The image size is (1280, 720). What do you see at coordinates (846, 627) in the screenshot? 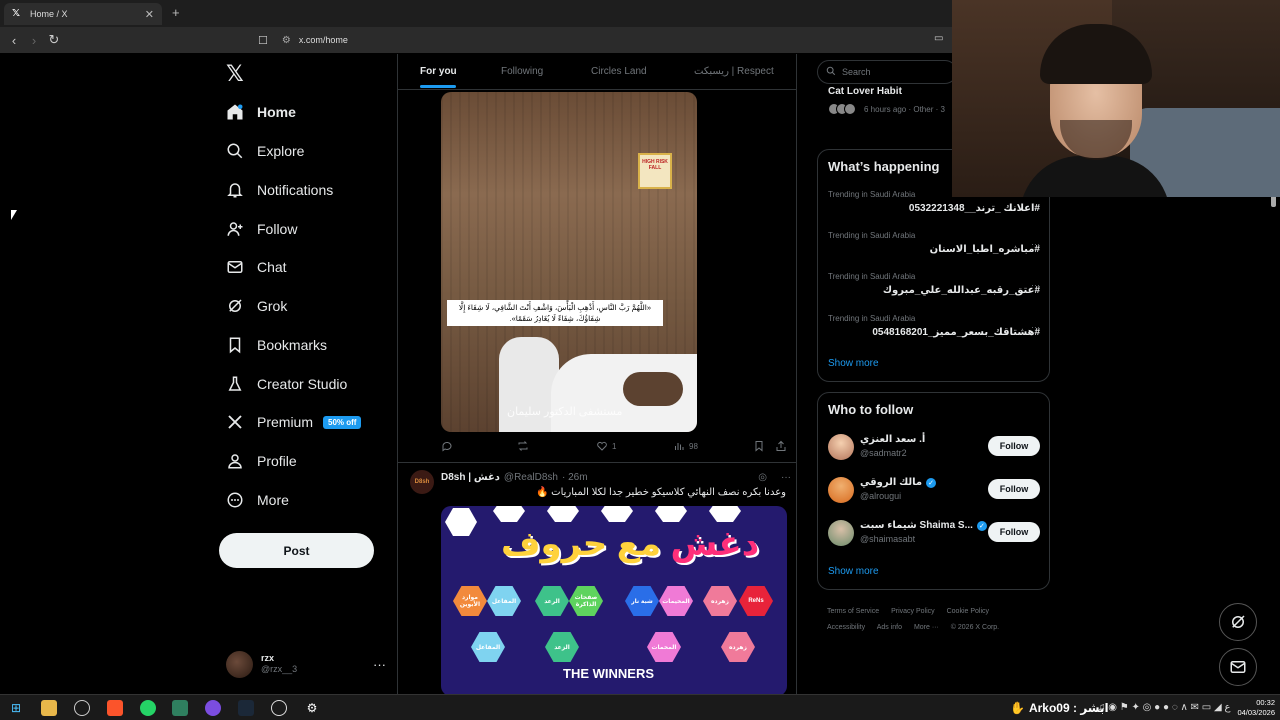
I see `footer-link: Accessibility` at bounding box center [846, 627].